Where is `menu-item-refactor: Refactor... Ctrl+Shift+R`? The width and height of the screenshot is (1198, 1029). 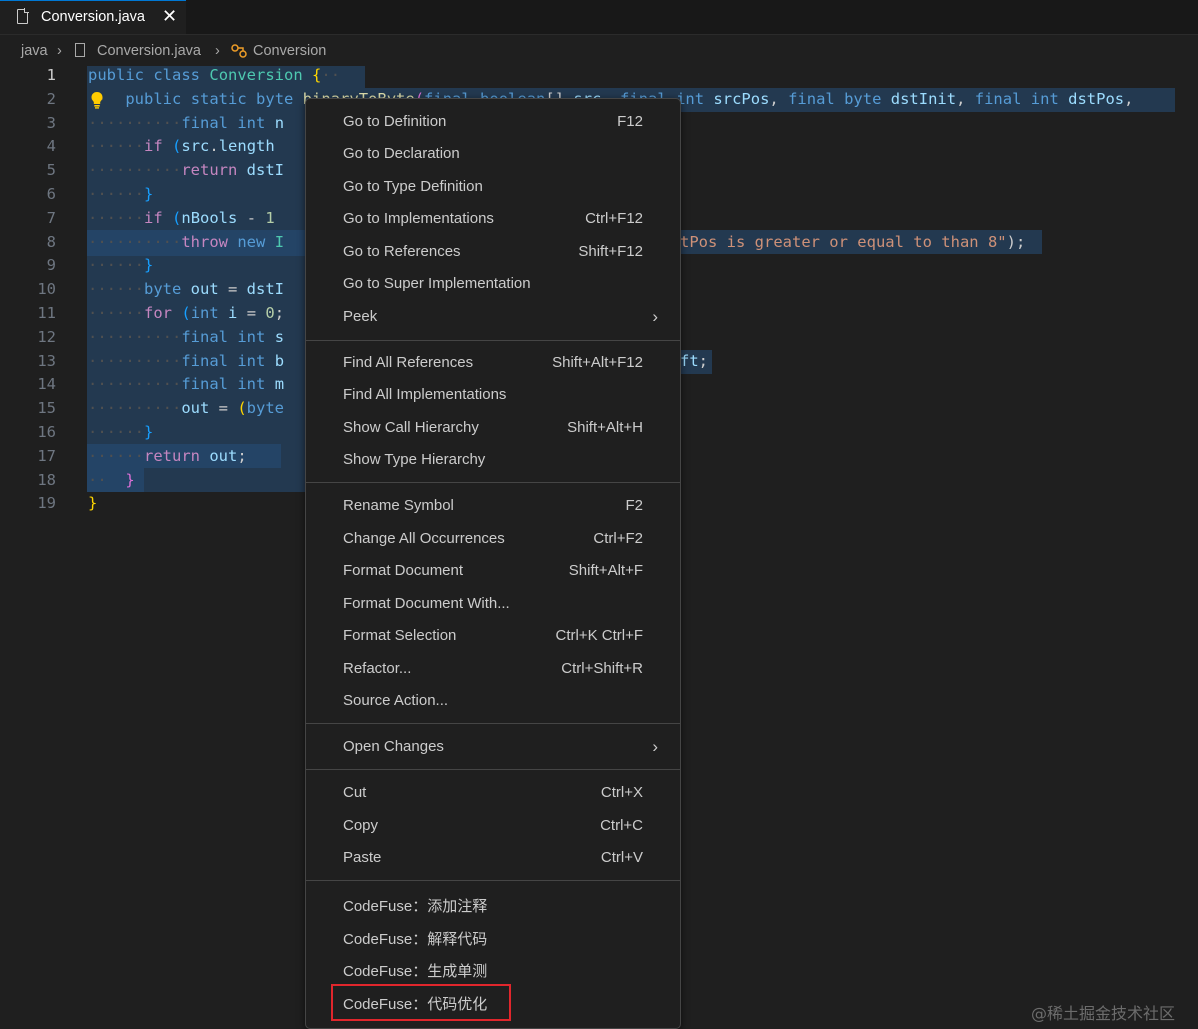
menu-item-refactor: Refactor... Ctrl+Shift+R is located at coordinates (493, 669).